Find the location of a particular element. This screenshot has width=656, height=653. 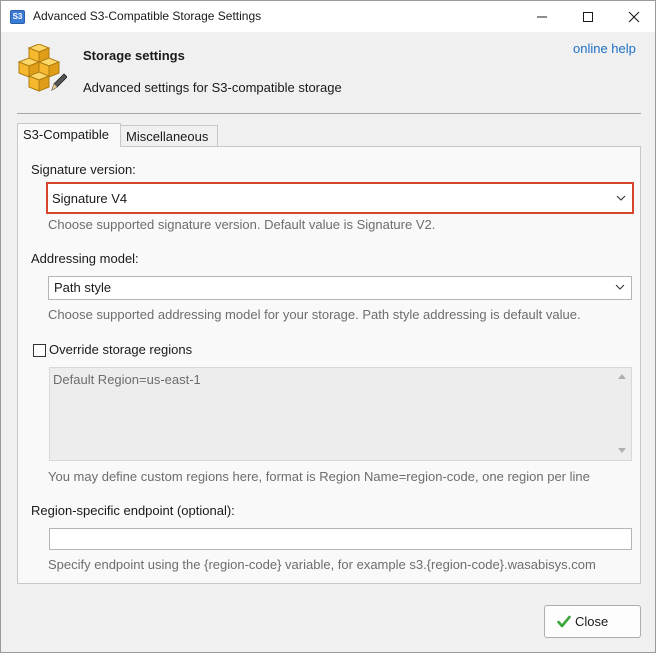

tab-s3-compatible: S3-Compatible is located at coordinates (69, 135).